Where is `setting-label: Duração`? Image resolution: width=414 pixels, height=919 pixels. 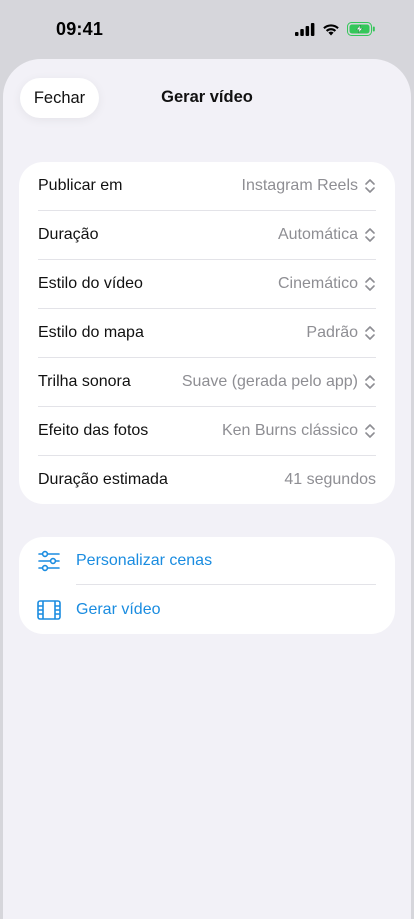 setting-label: Duração is located at coordinates (68, 234).